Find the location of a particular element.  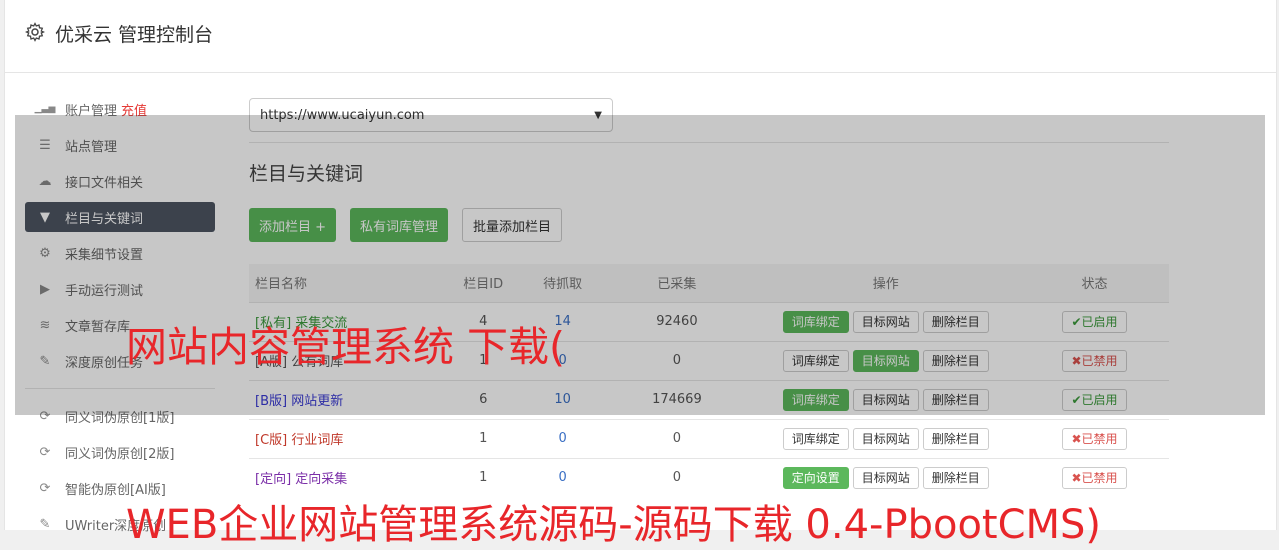

column-name-cell: [B版] 网站更新 is located at coordinates (346, 399).